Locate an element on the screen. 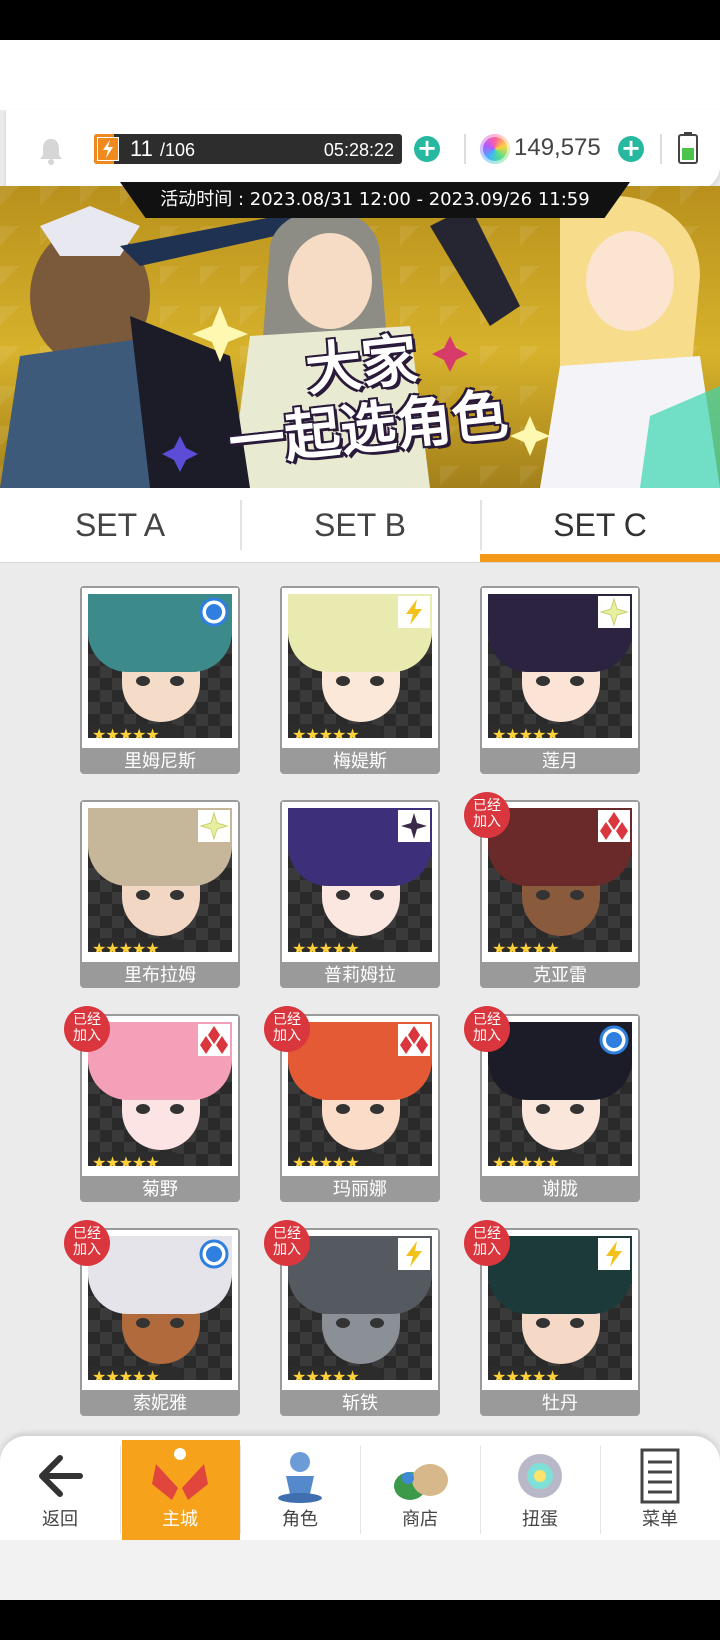 The image size is (720, 1640). gacha-icon is located at coordinates (540, 1476).